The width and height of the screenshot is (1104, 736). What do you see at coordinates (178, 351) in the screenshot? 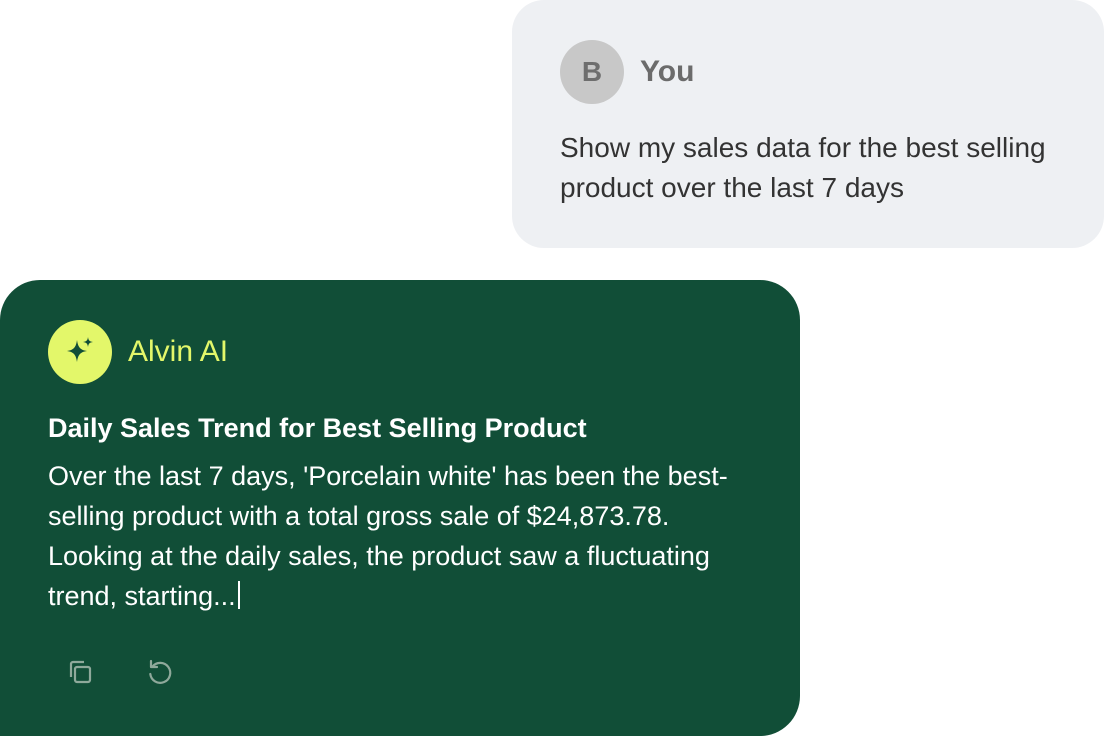
I see `ai-author-name: Alvin AI` at bounding box center [178, 351].